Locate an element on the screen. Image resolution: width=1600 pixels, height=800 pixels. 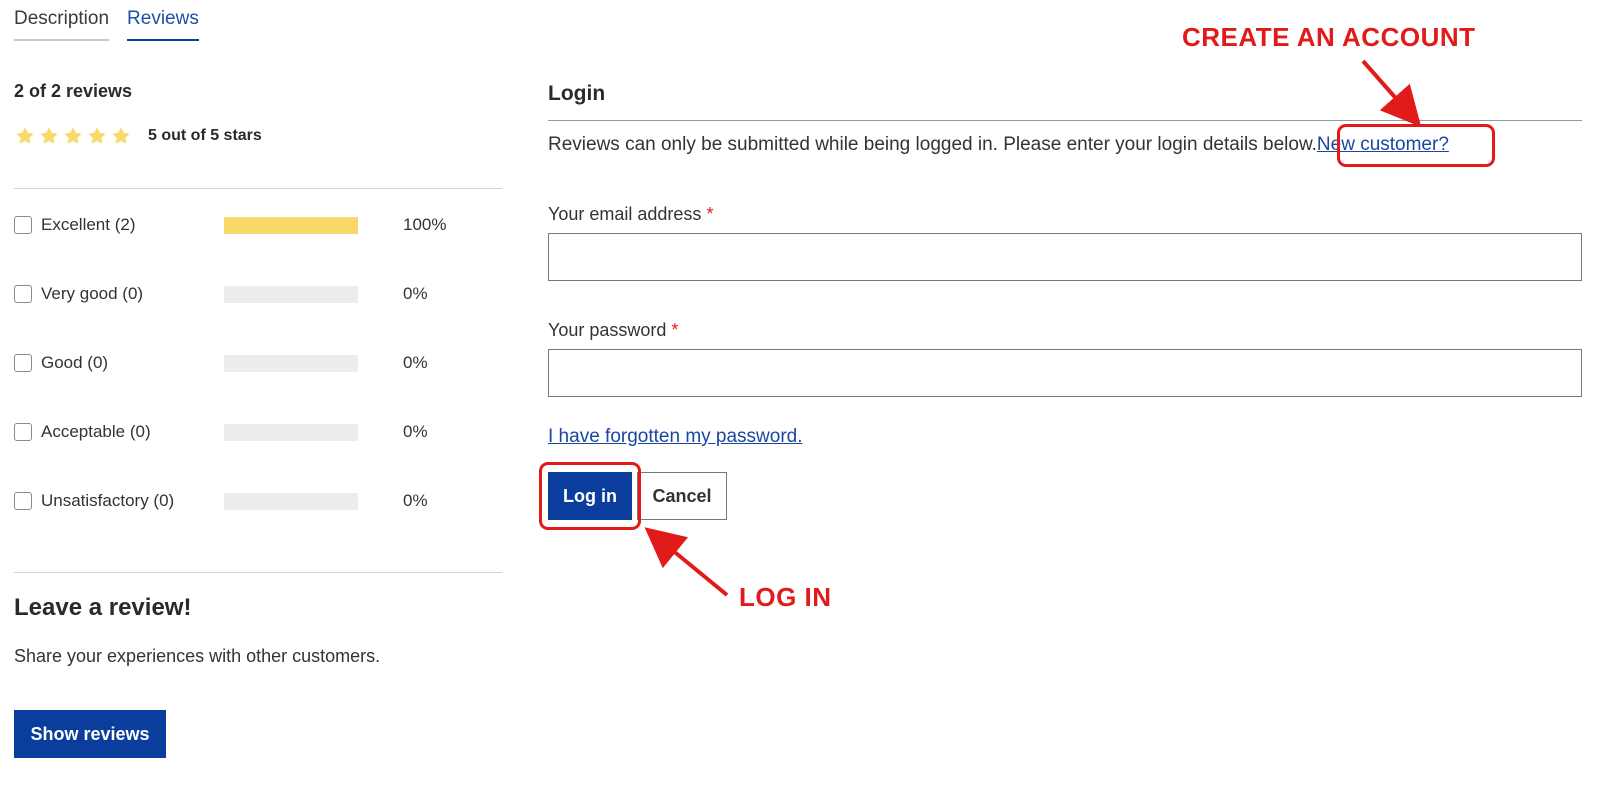
rating-label: Unsatisfactory (0) is located at coordinates (108, 500).